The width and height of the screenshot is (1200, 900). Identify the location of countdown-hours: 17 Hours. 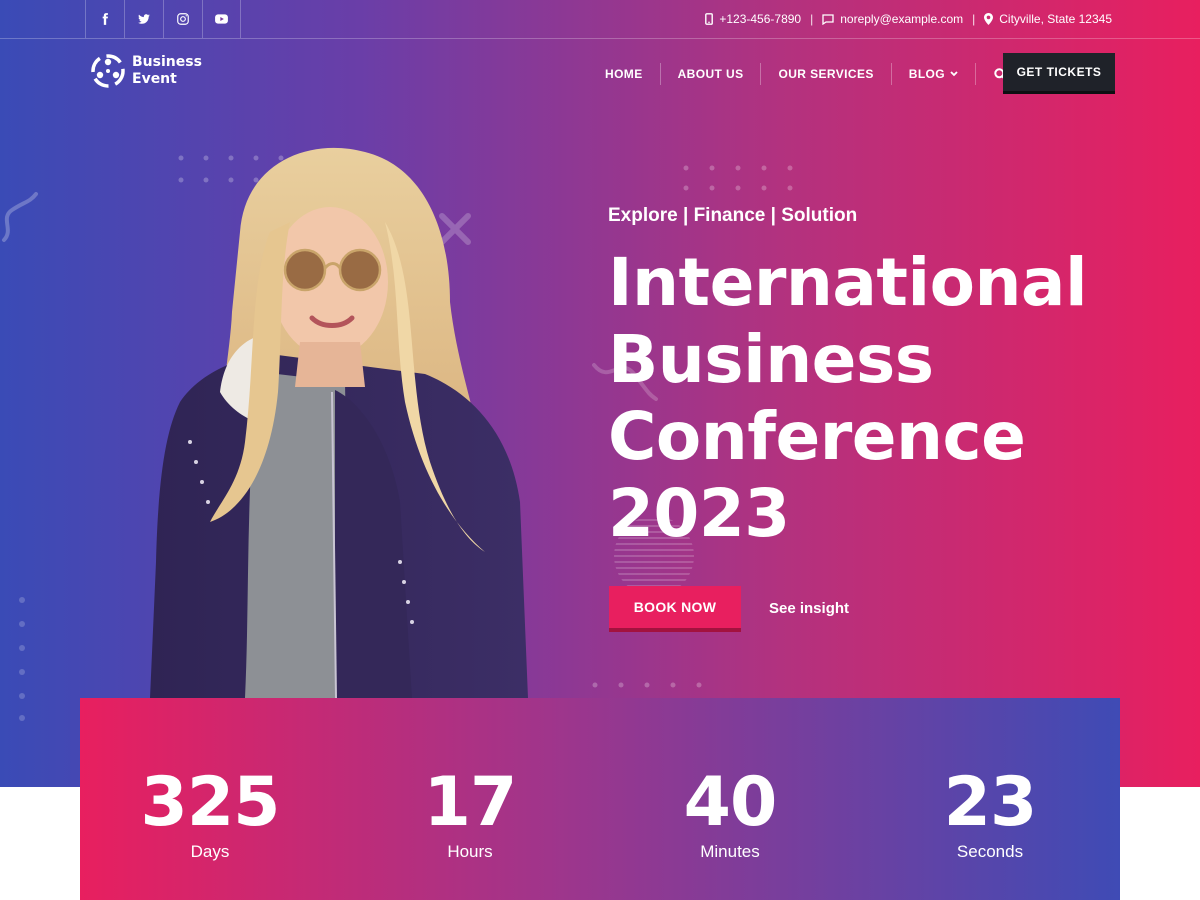
(470, 799).